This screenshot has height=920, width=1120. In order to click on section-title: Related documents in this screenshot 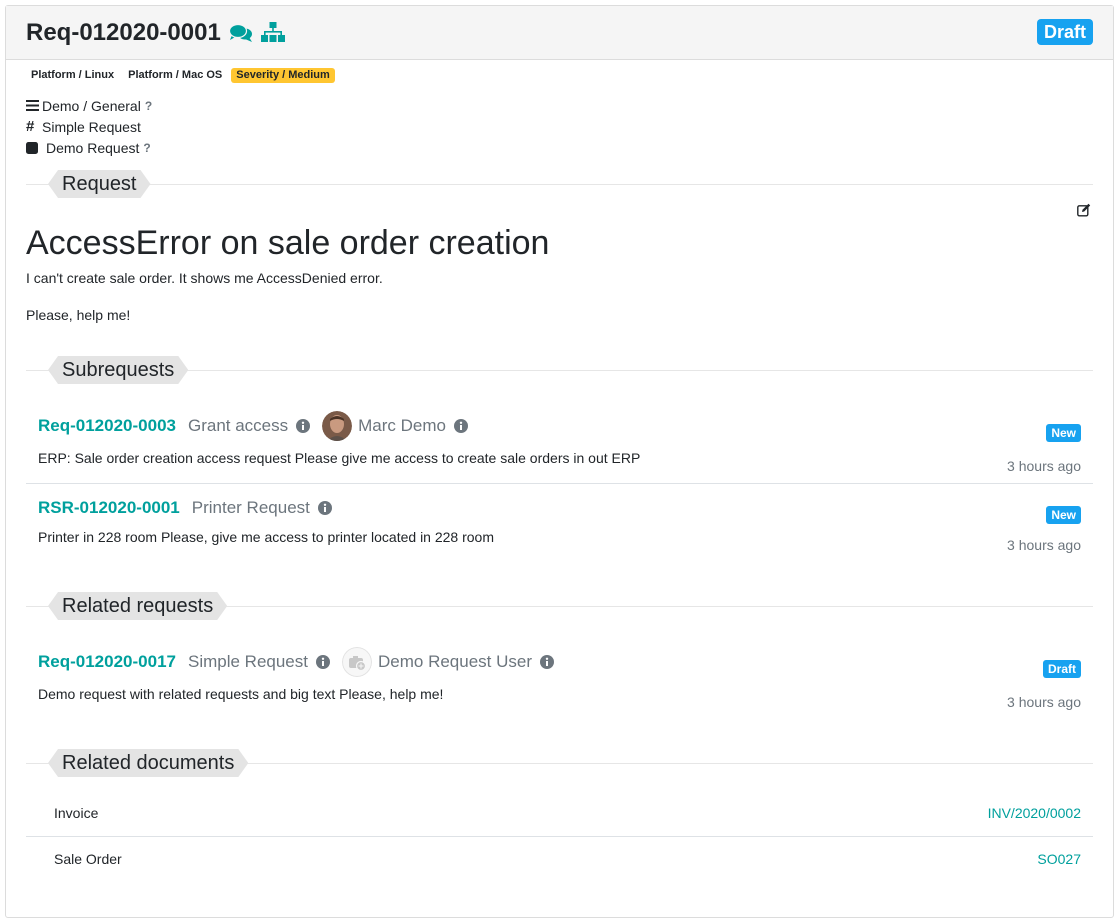, I will do `click(148, 763)`.